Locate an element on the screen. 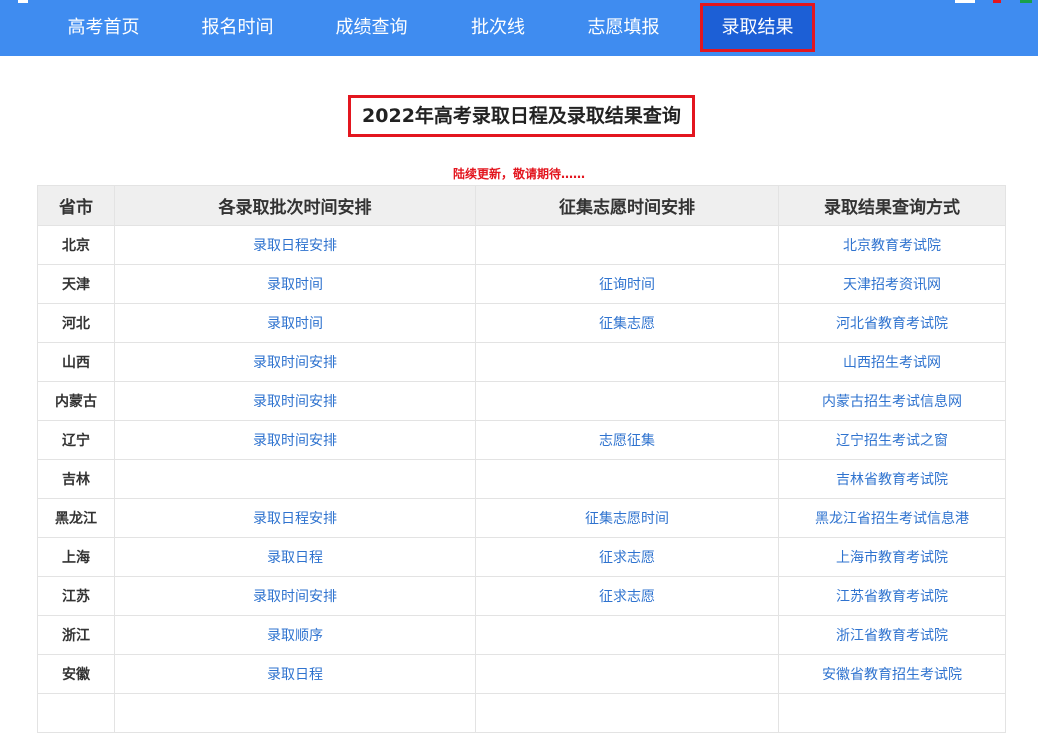  supplementary-link: 征集志愿 is located at coordinates (627, 324).